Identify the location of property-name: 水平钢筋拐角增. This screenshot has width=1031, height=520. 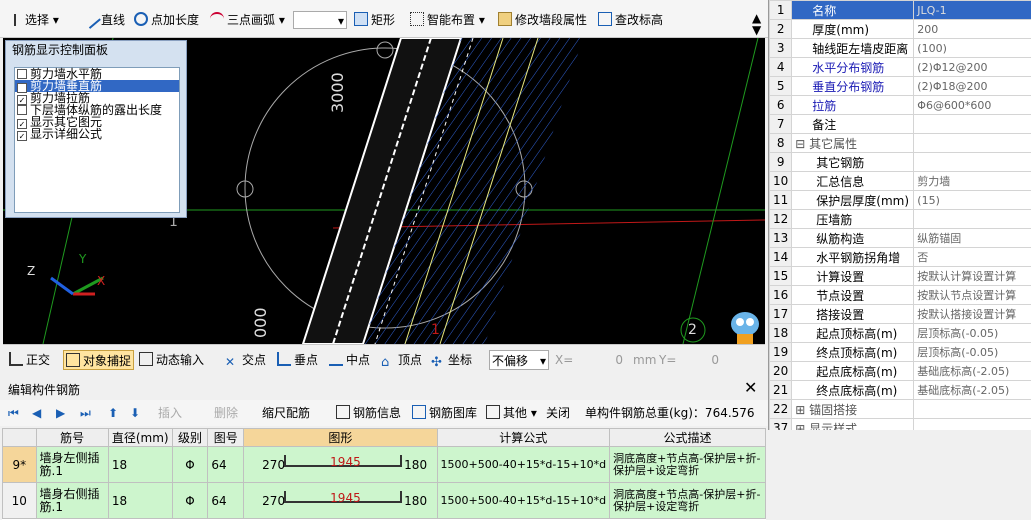
(853, 257).